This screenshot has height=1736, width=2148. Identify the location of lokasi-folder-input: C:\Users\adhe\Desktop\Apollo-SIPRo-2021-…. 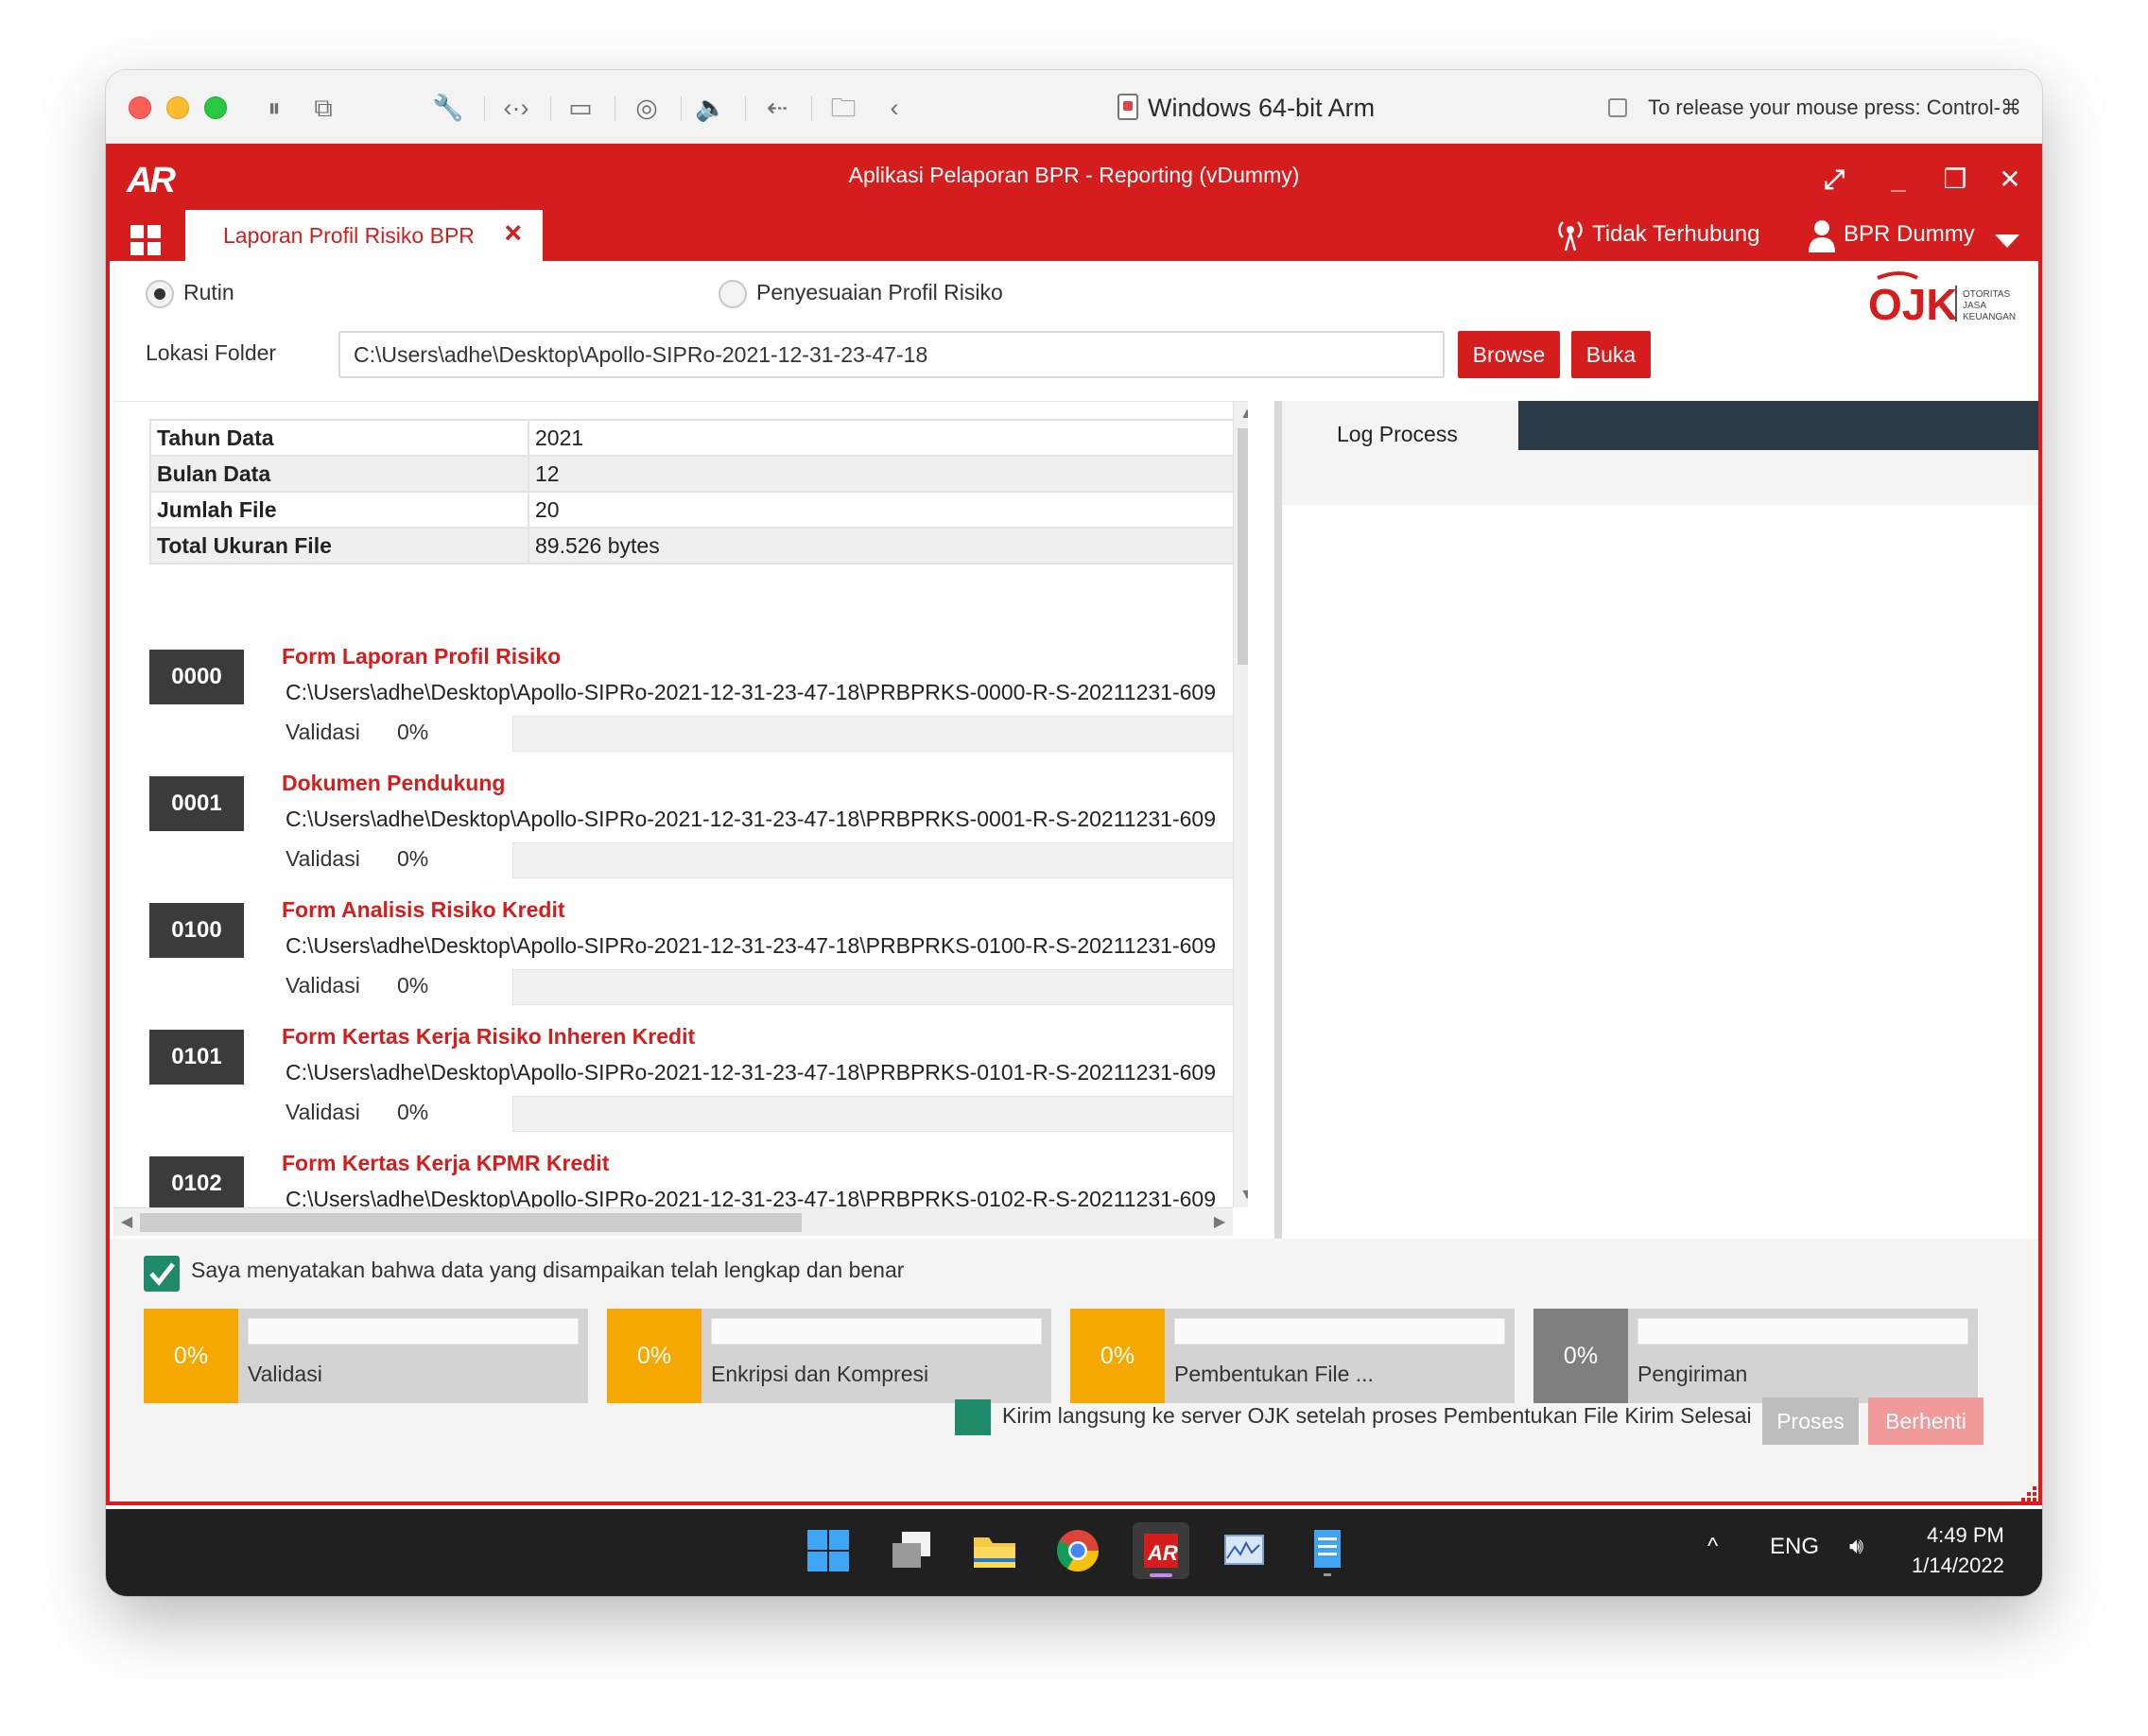
(891, 354).